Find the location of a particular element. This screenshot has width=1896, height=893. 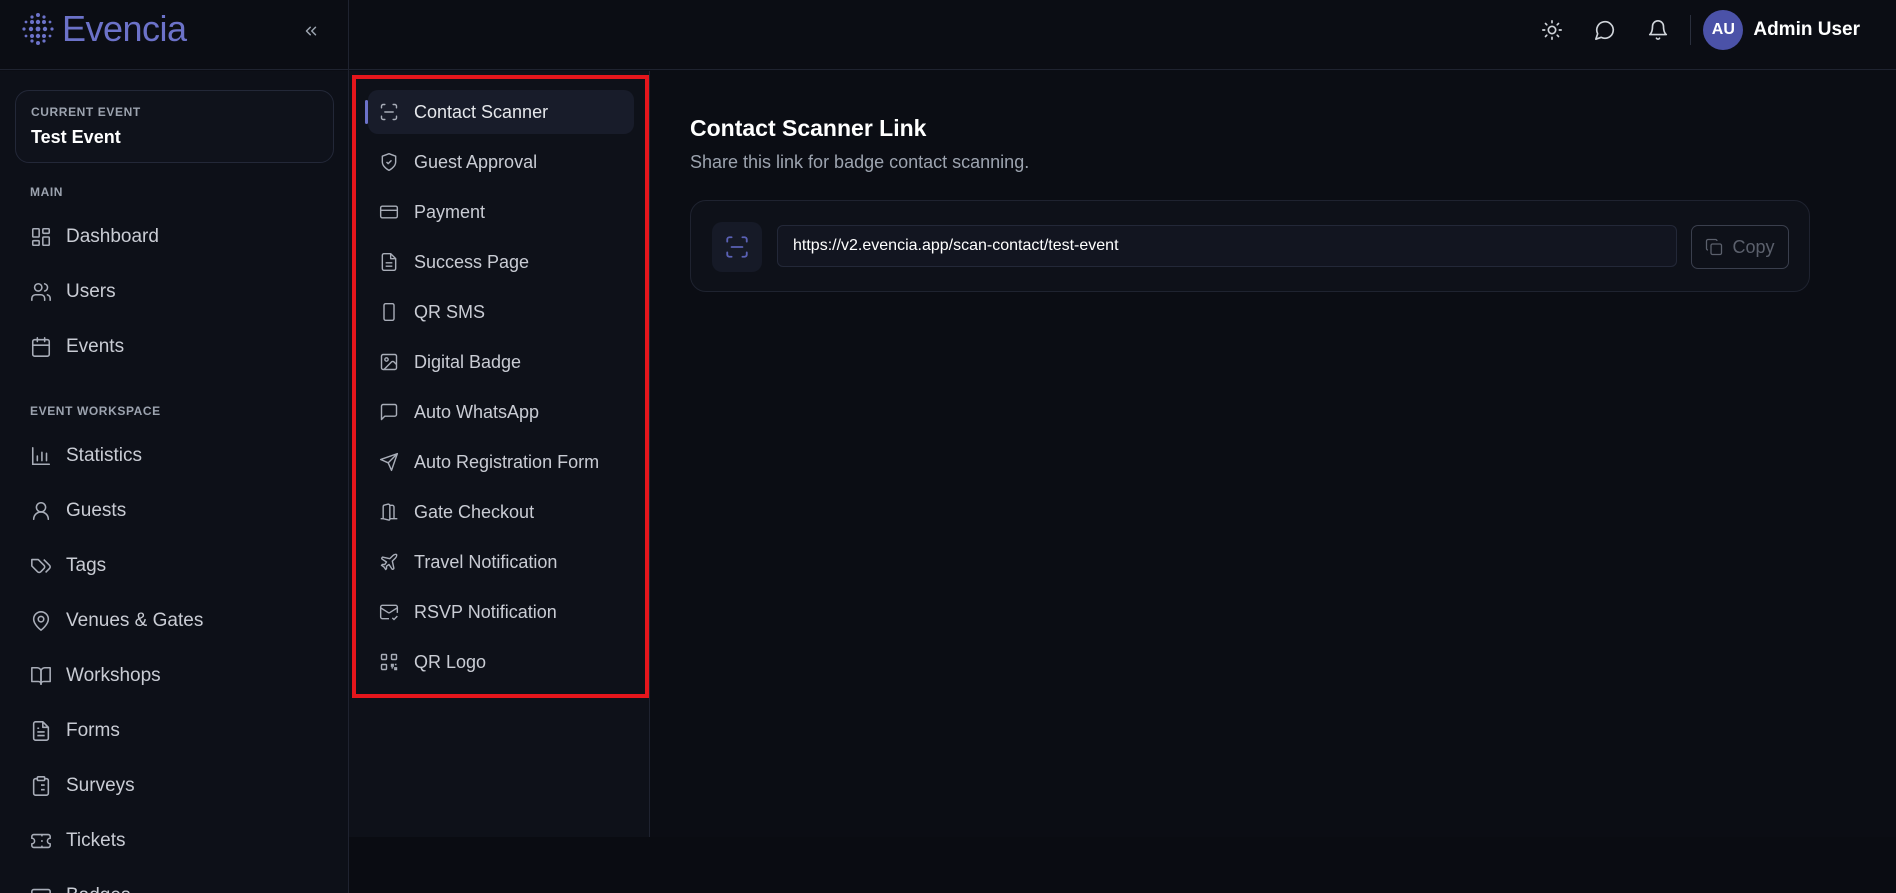

subnav-item-rsvp-notification: RSVP Notification is located at coordinates (501, 612).